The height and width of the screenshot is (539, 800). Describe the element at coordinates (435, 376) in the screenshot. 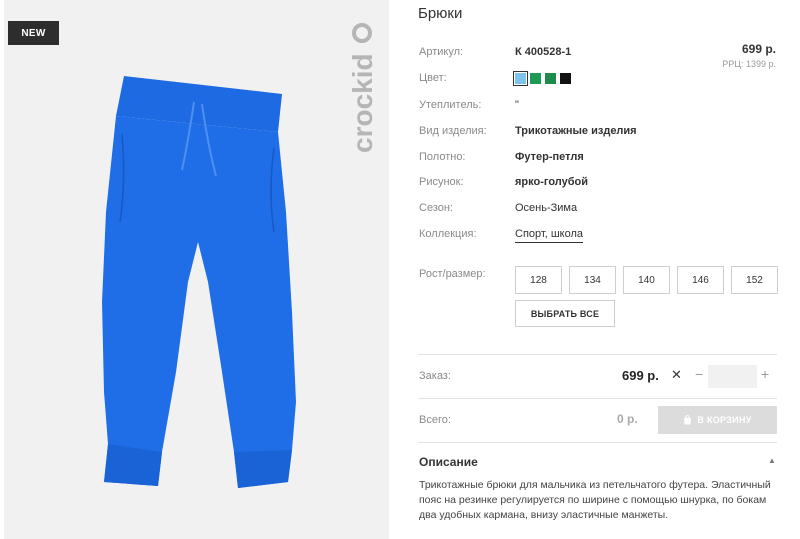

I see `order-label: Заказ:` at that location.